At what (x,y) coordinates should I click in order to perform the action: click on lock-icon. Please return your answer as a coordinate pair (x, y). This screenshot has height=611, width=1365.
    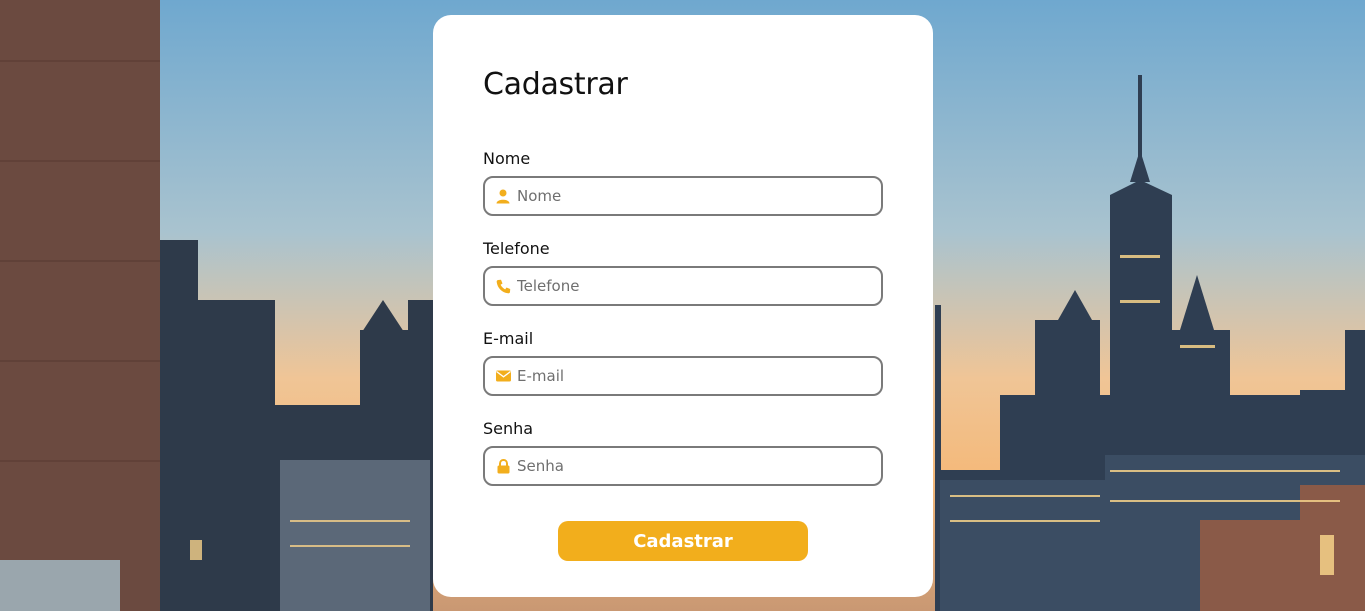
    Looking at the image, I should click on (503, 466).